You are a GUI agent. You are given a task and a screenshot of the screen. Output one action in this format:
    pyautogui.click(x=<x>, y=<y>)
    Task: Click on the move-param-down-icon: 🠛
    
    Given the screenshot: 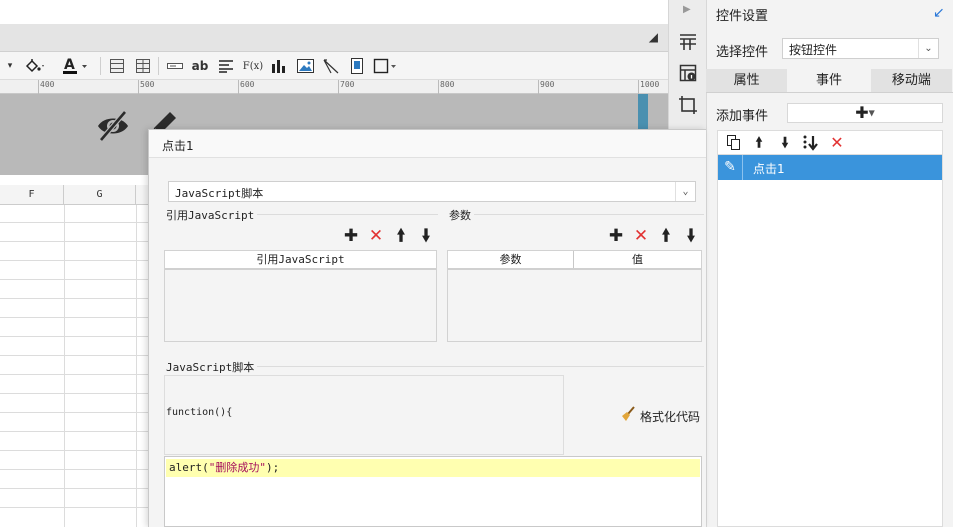 What is the action you would take?
    pyautogui.click(x=691, y=236)
    